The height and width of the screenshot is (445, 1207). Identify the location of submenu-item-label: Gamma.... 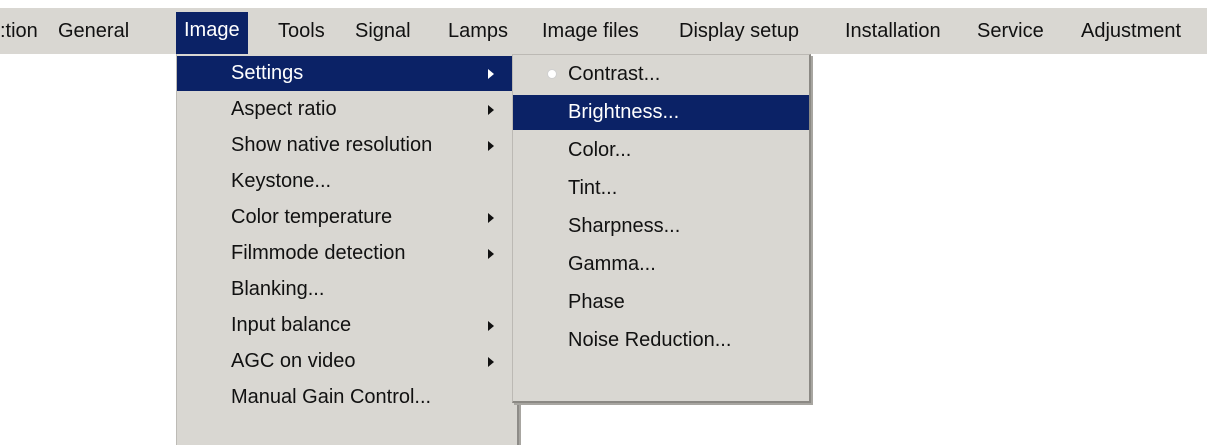
(612, 264).